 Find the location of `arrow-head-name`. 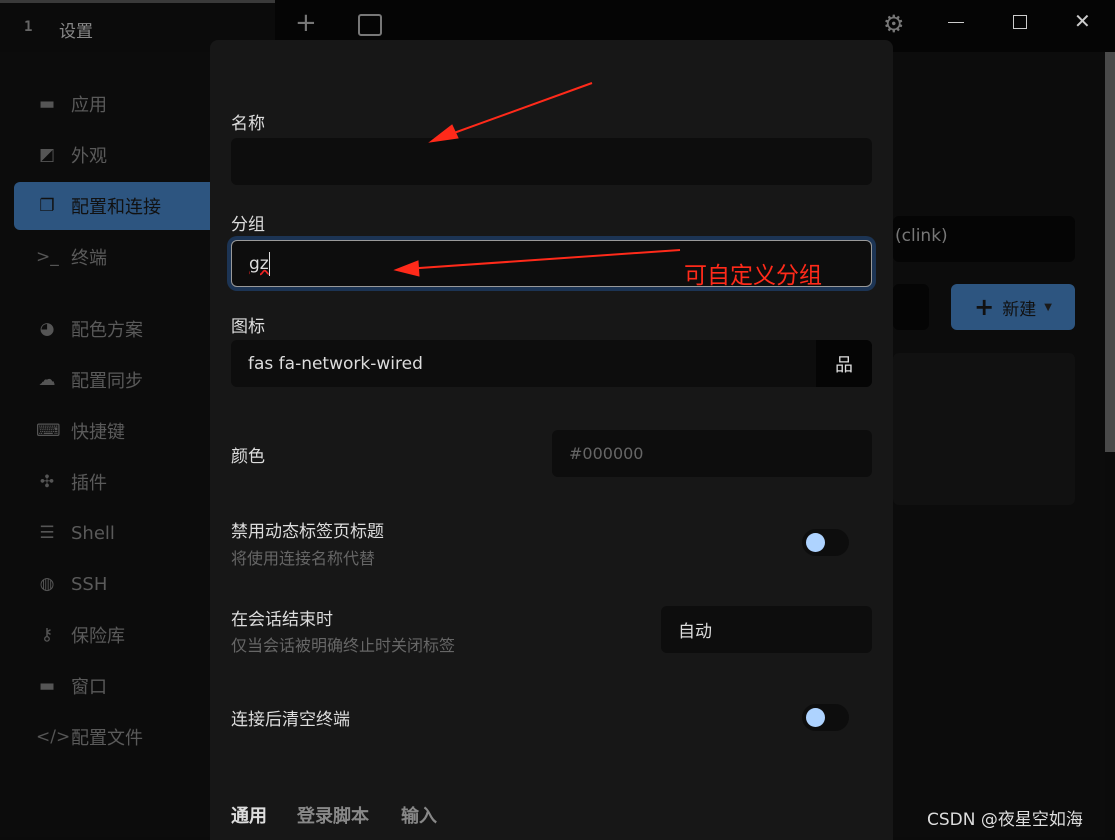

arrow-head-name is located at coordinates (443, 133).